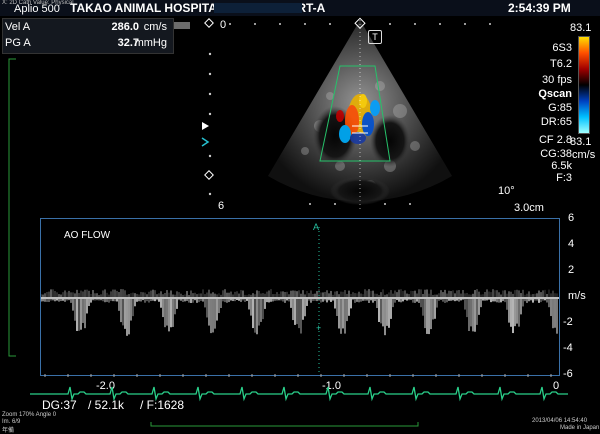 This screenshot has width=600, height=434. What do you see at coordinates (150, 43) in the screenshot?
I see `measurement-unit: mmHg` at bounding box center [150, 43].